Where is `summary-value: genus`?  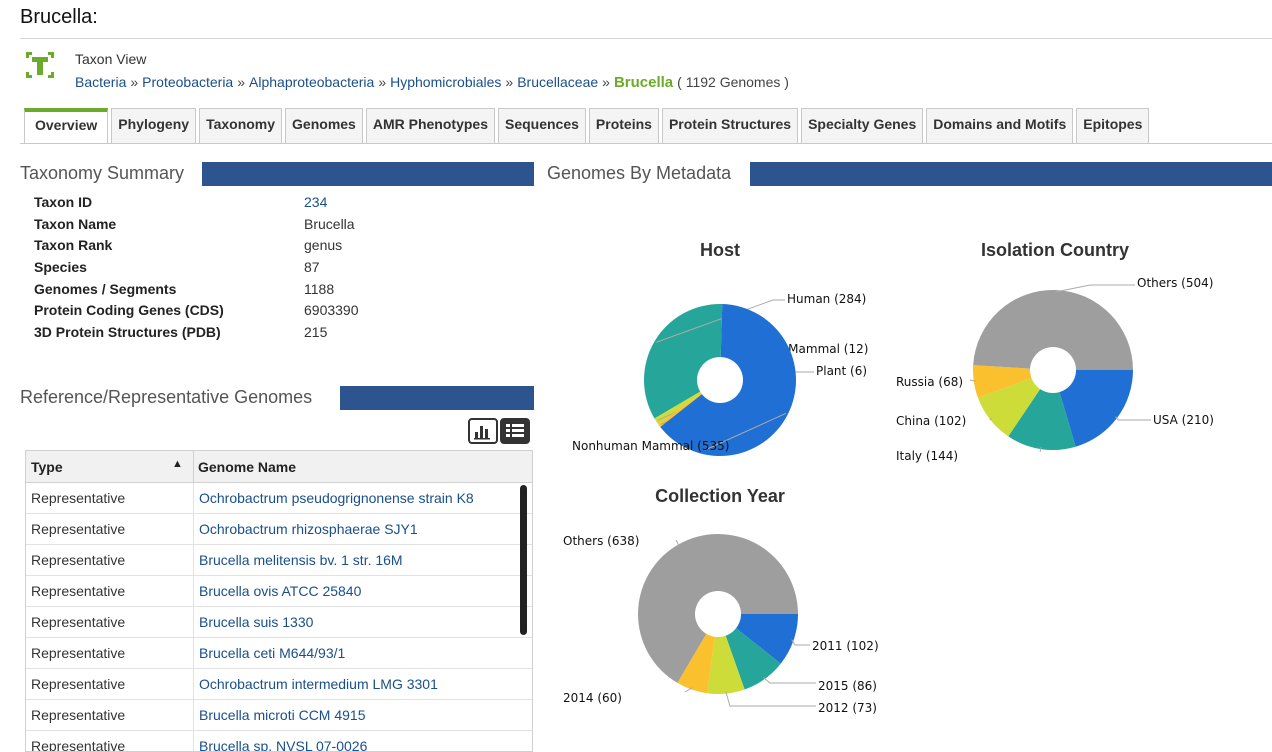
summary-value: genus is located at coordinates (323, 245).